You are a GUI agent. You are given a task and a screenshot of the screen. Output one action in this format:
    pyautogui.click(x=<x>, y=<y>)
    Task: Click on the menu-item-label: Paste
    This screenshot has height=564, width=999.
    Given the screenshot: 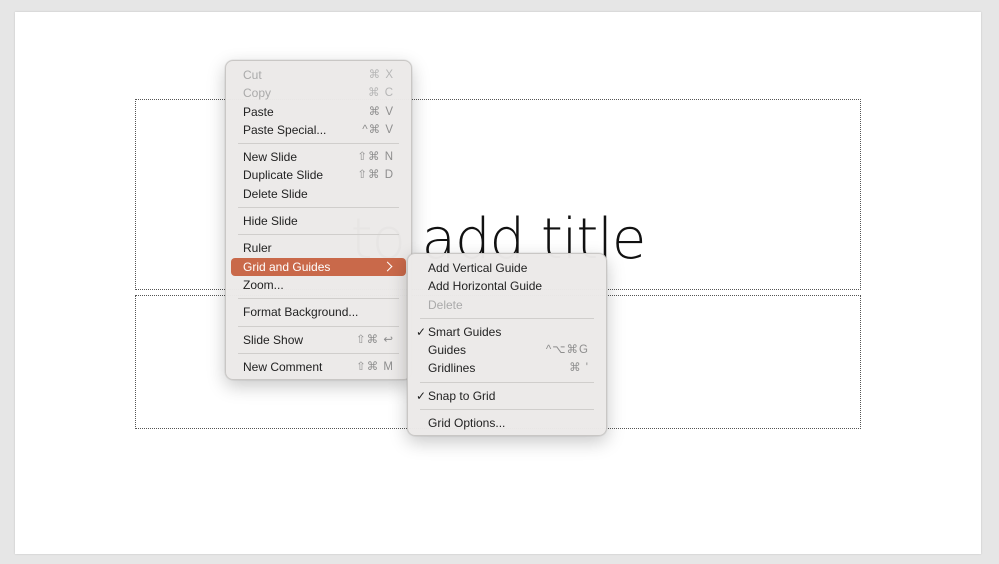 What is the action you would take?
    pyautogui.click(x=258, y=111)
    